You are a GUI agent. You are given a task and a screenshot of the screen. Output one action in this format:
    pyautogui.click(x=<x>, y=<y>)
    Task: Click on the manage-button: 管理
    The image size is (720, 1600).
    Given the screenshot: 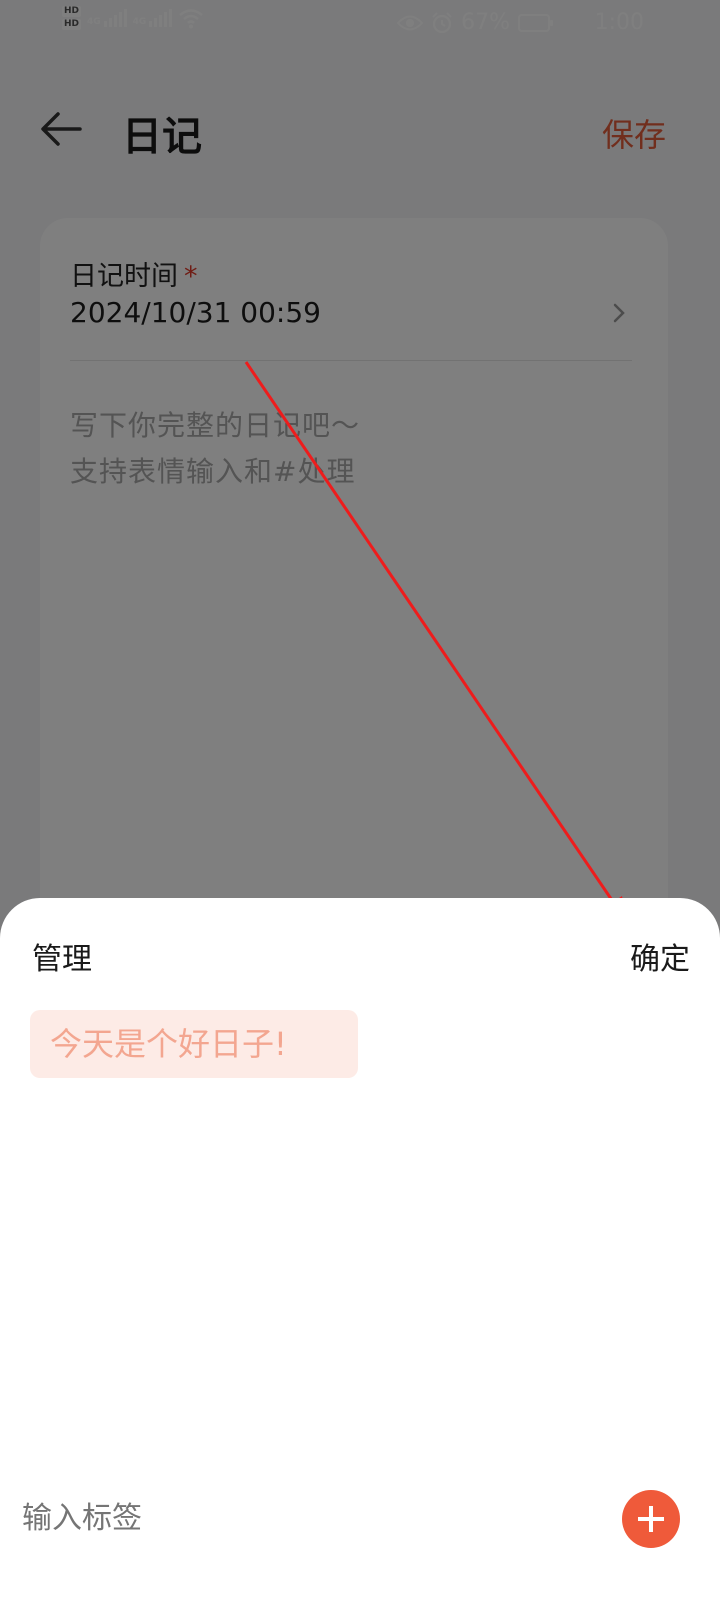 What is the action you would take?
    pyautogui.click(x=62, y=956)
    